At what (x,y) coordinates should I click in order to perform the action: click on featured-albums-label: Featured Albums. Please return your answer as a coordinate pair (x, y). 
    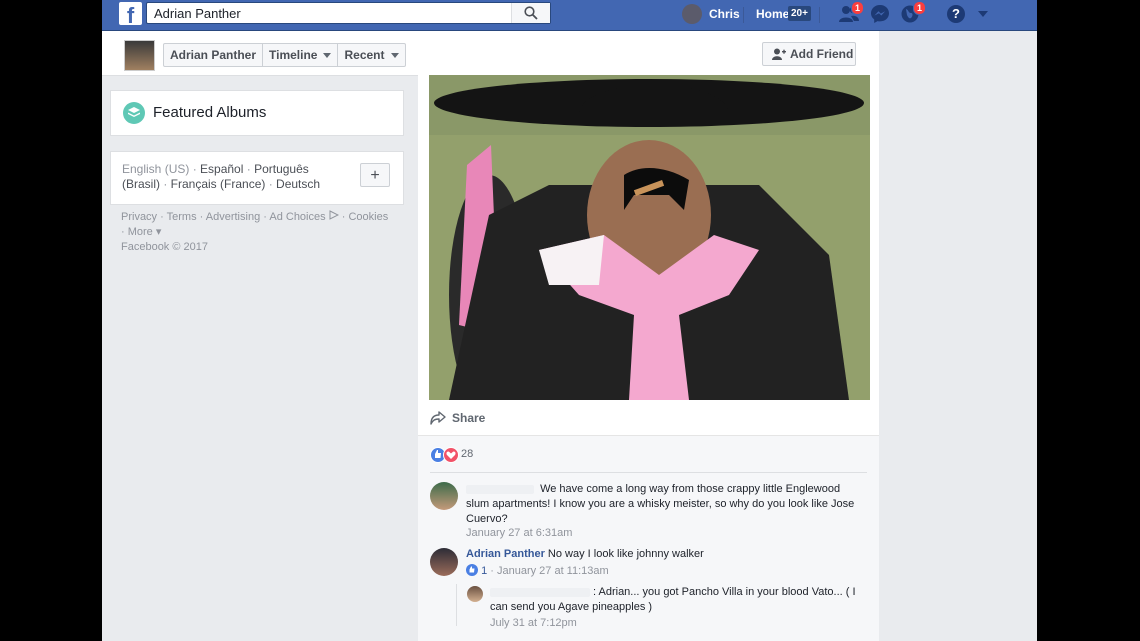
    Looking at the image, I should click on (210, 112).